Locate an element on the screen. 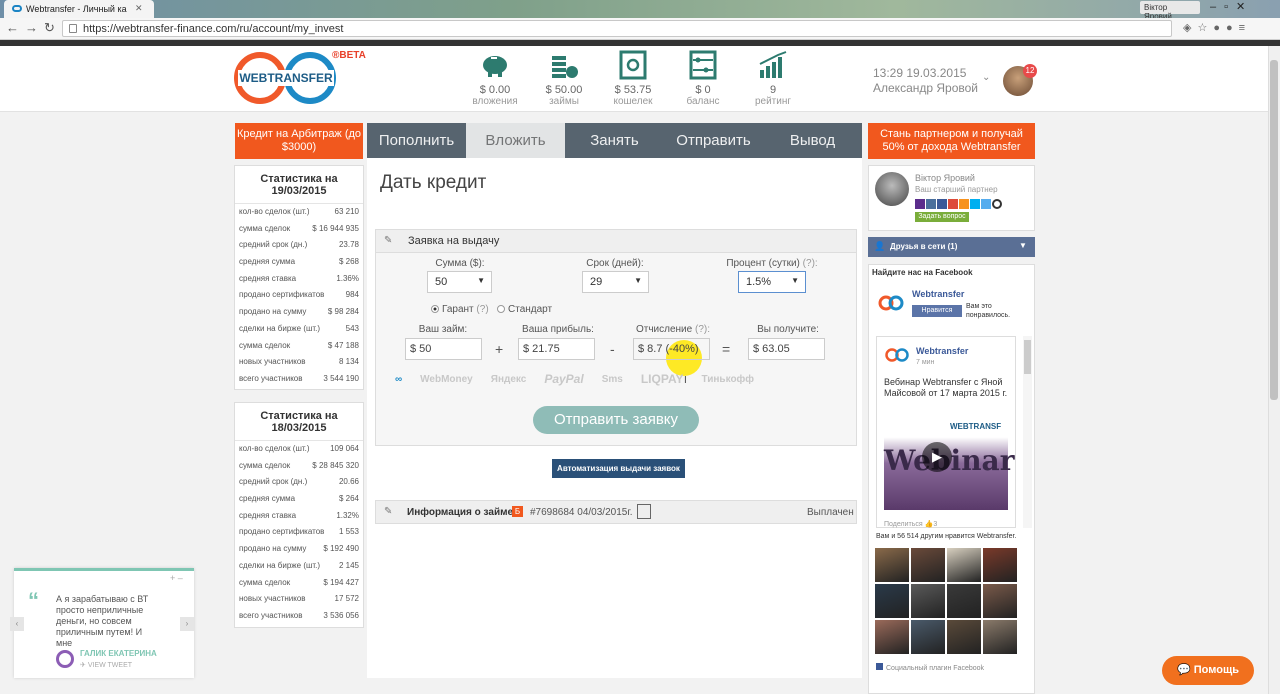 The image size is (1280, 694). twitter-icon is located at coordinates (986, 204).